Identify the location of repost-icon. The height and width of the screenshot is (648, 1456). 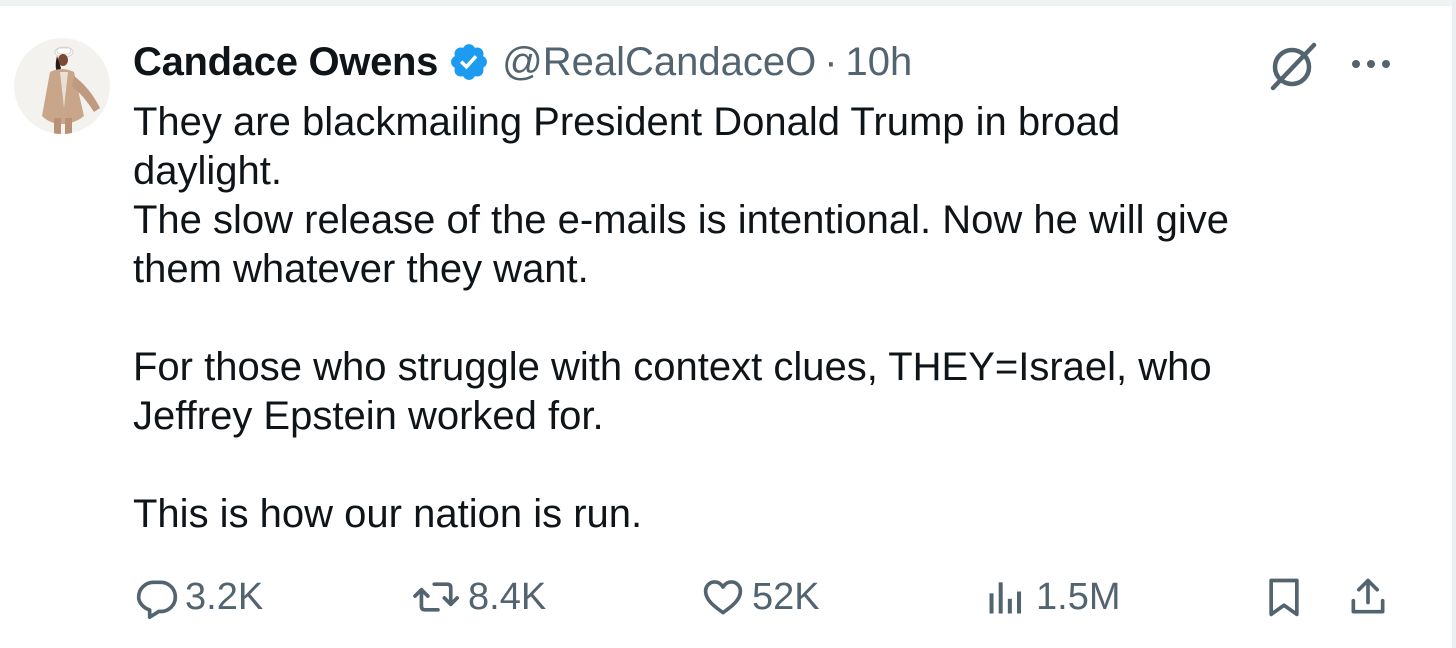
(437, 597).